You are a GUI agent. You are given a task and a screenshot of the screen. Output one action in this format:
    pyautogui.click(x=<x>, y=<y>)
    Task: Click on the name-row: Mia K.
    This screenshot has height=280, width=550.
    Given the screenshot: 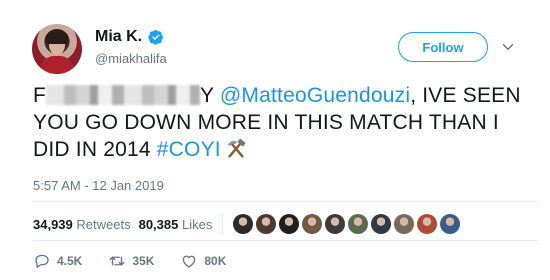 What is the action you would take?
    pyautogui.click(x=129, y=37)
    